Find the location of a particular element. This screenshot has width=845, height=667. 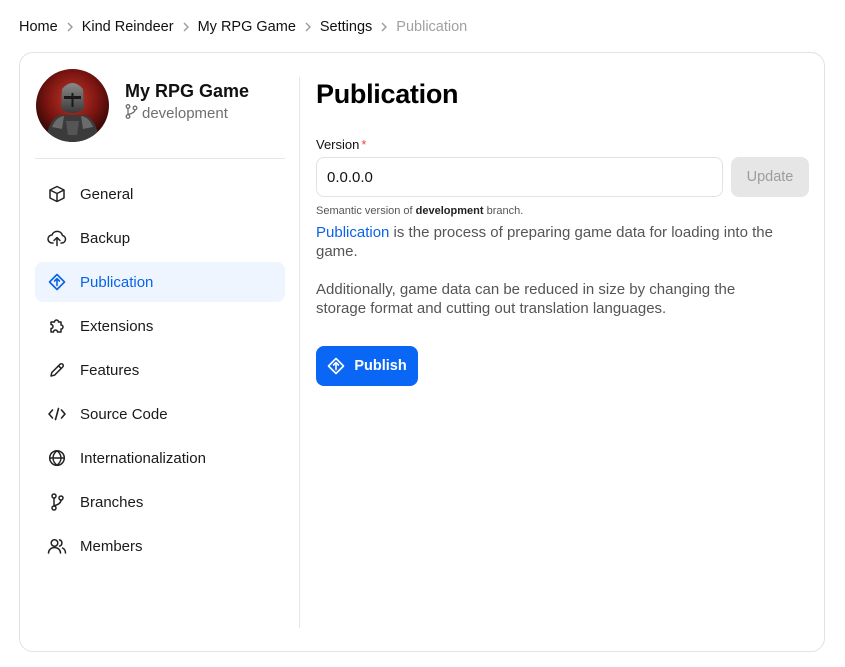

project-name: My RPG Game is located at coordinates (187, 90).